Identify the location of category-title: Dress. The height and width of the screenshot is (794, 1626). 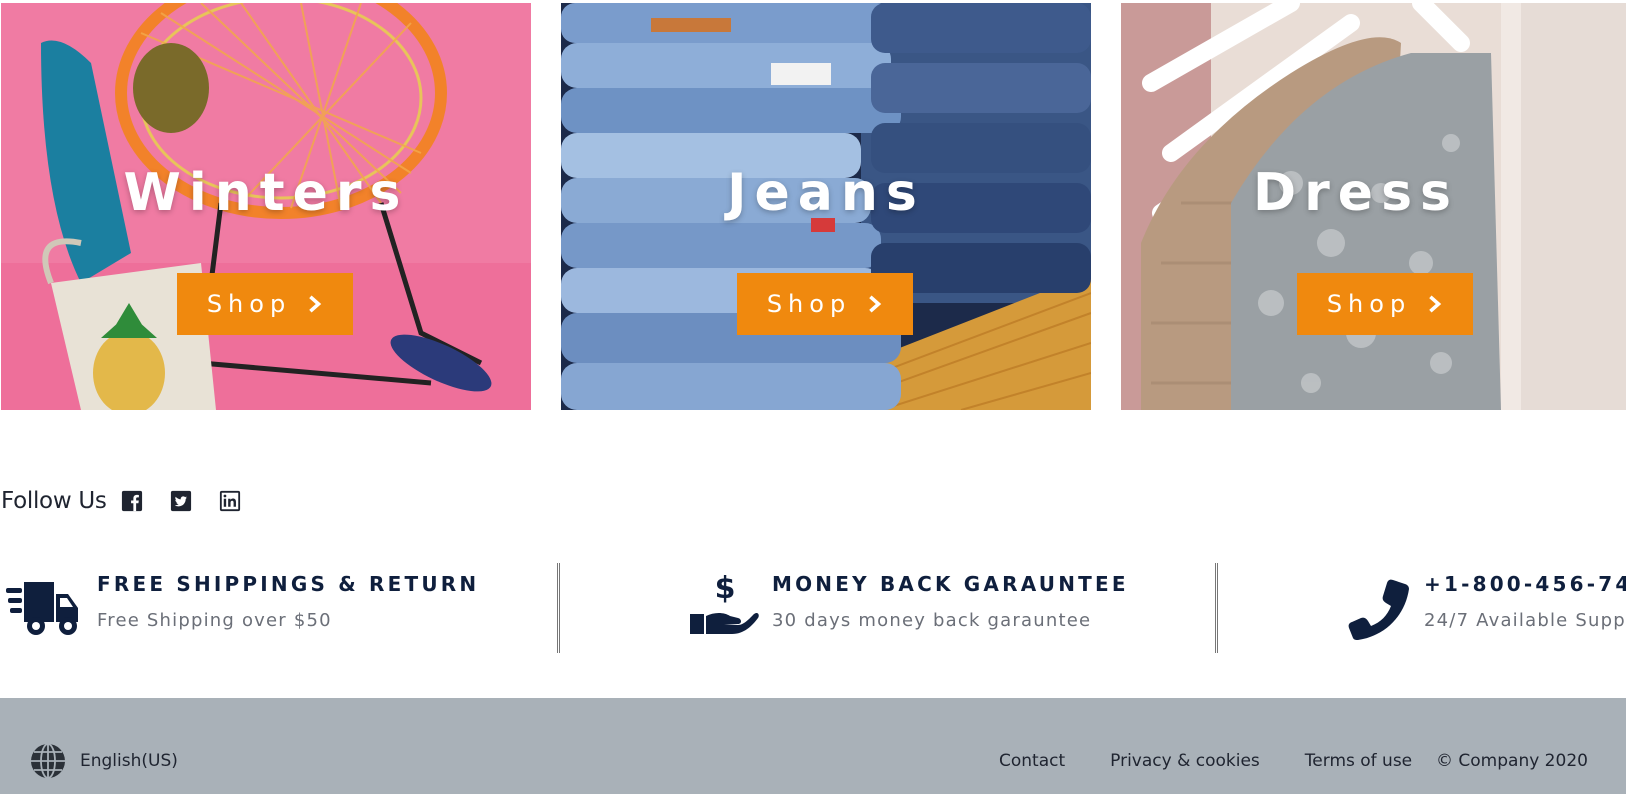
(1356, 193).